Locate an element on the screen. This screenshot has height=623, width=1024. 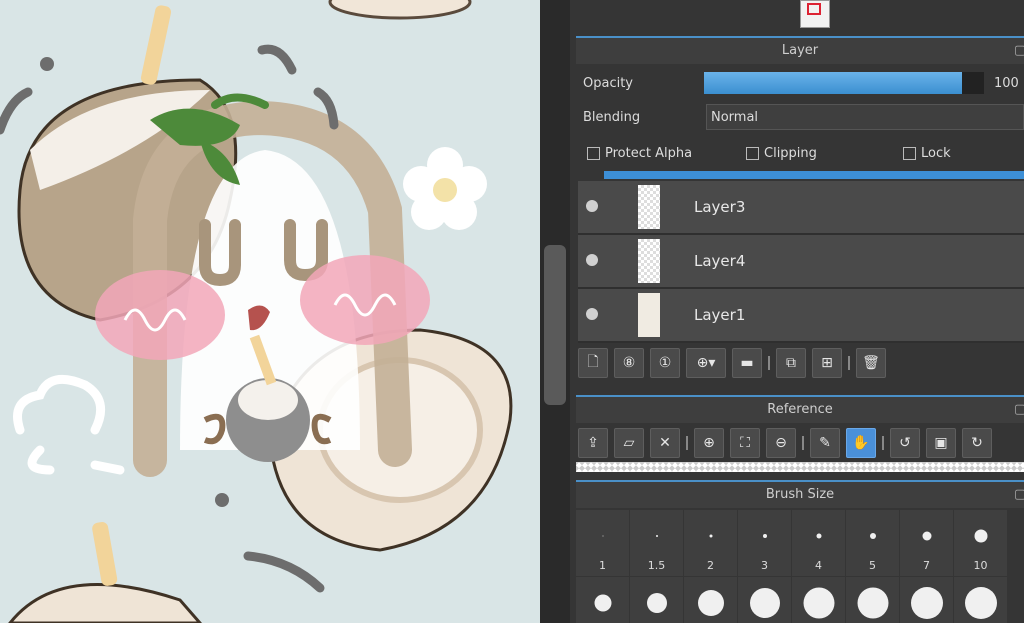
blending-mode-select: Normal is located at coordinates (865, 117).